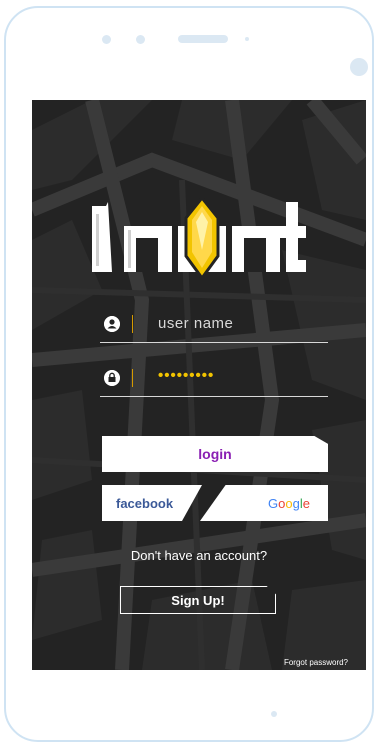 The height and width of the screenshot is (748, 380). Describe the element at coordinates (199, 555) in the screenshot. I see `no-account-text: Don't have an account?` at that location.